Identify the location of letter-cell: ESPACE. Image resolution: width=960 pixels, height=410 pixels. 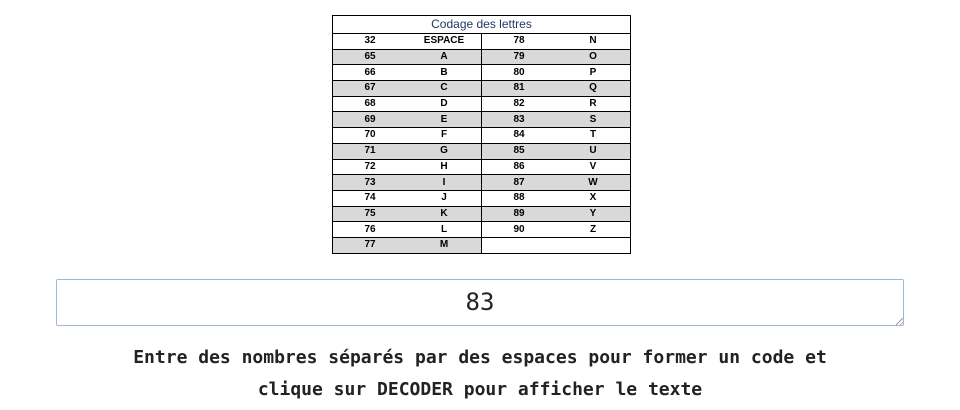
(444, 41).